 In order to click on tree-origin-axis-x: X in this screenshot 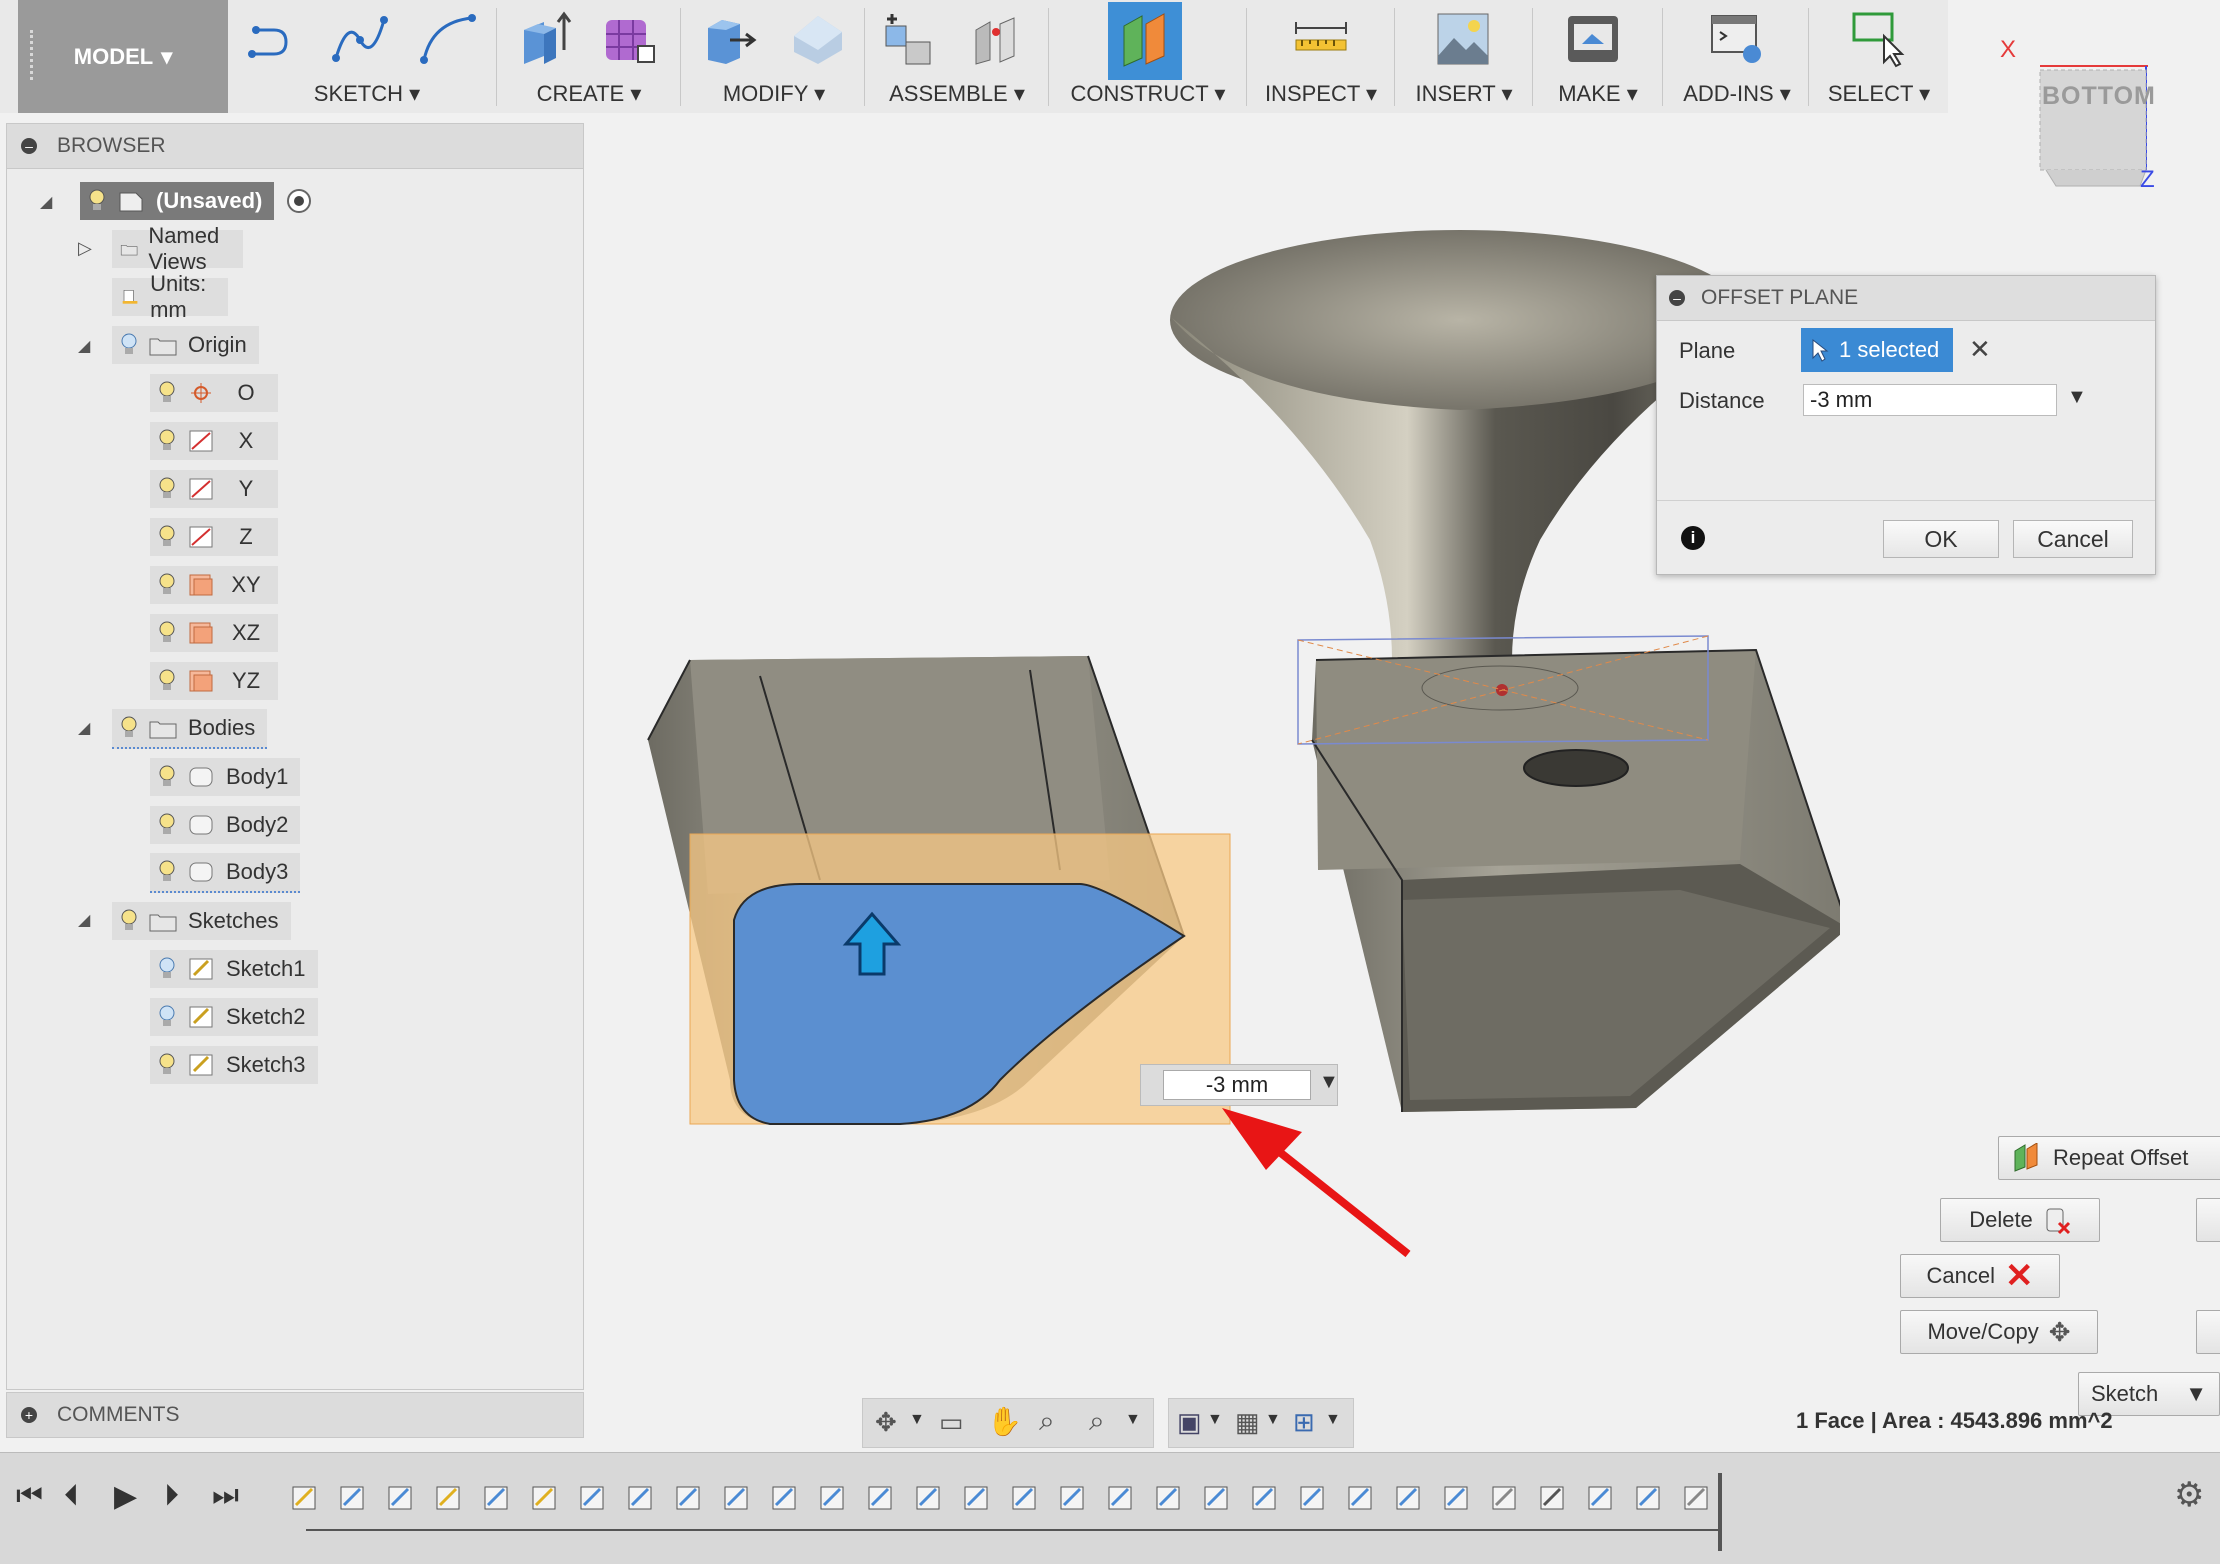, I will do `click(214, 441)`.